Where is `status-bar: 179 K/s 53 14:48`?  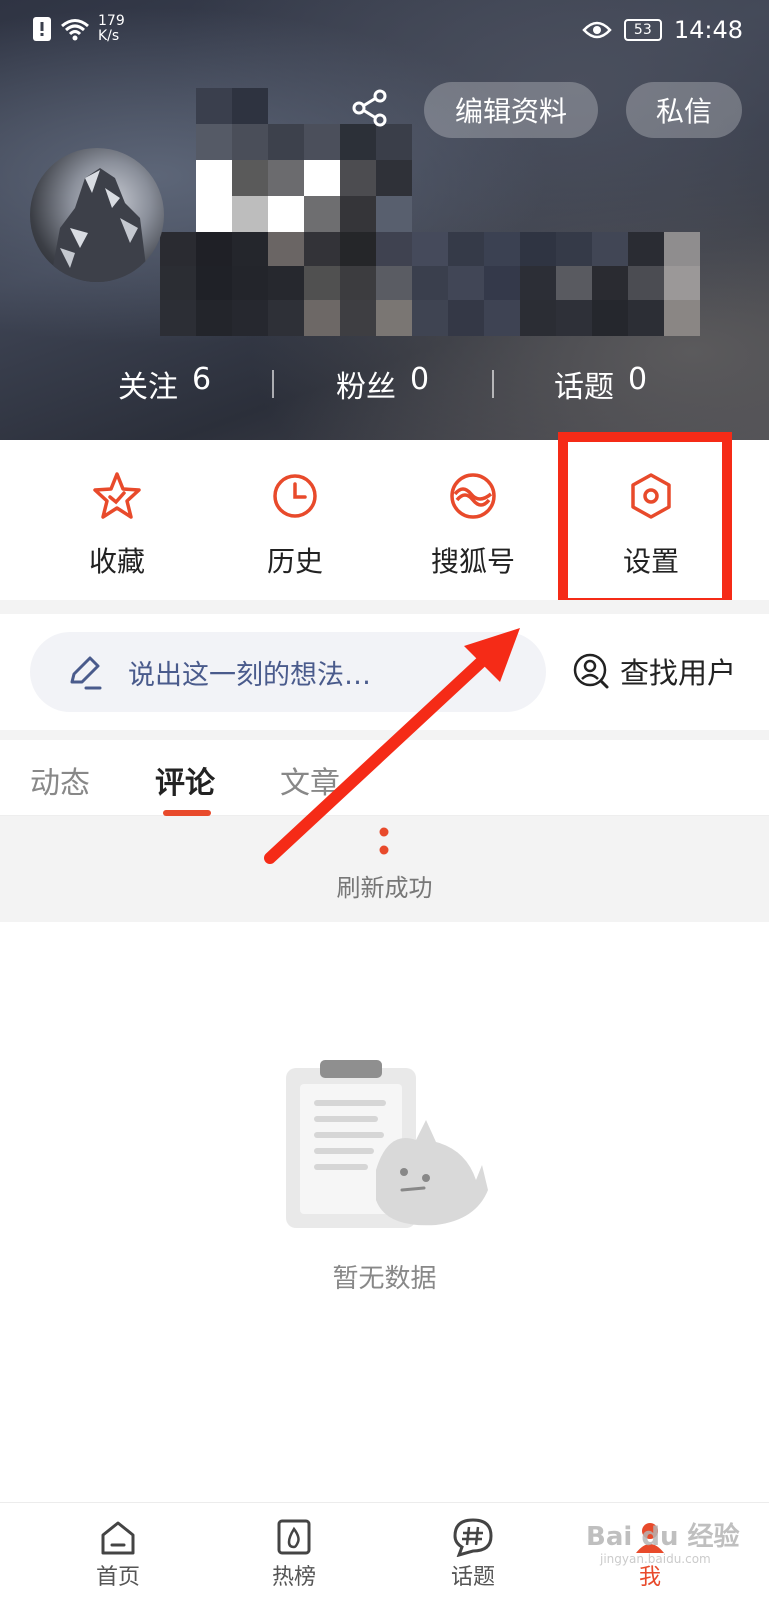
status-bar: 179 K/s 53 14:48 is located at coordinates (384, 31).